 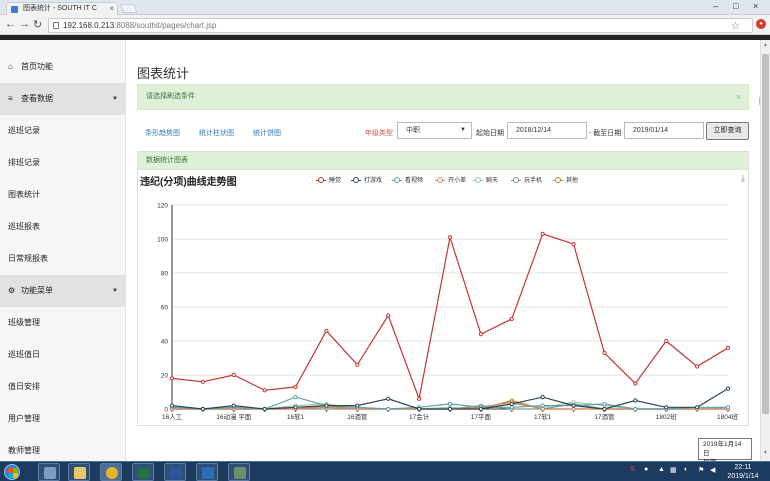 I want to click on sogou-icon: S, so click(x=632, y=469).